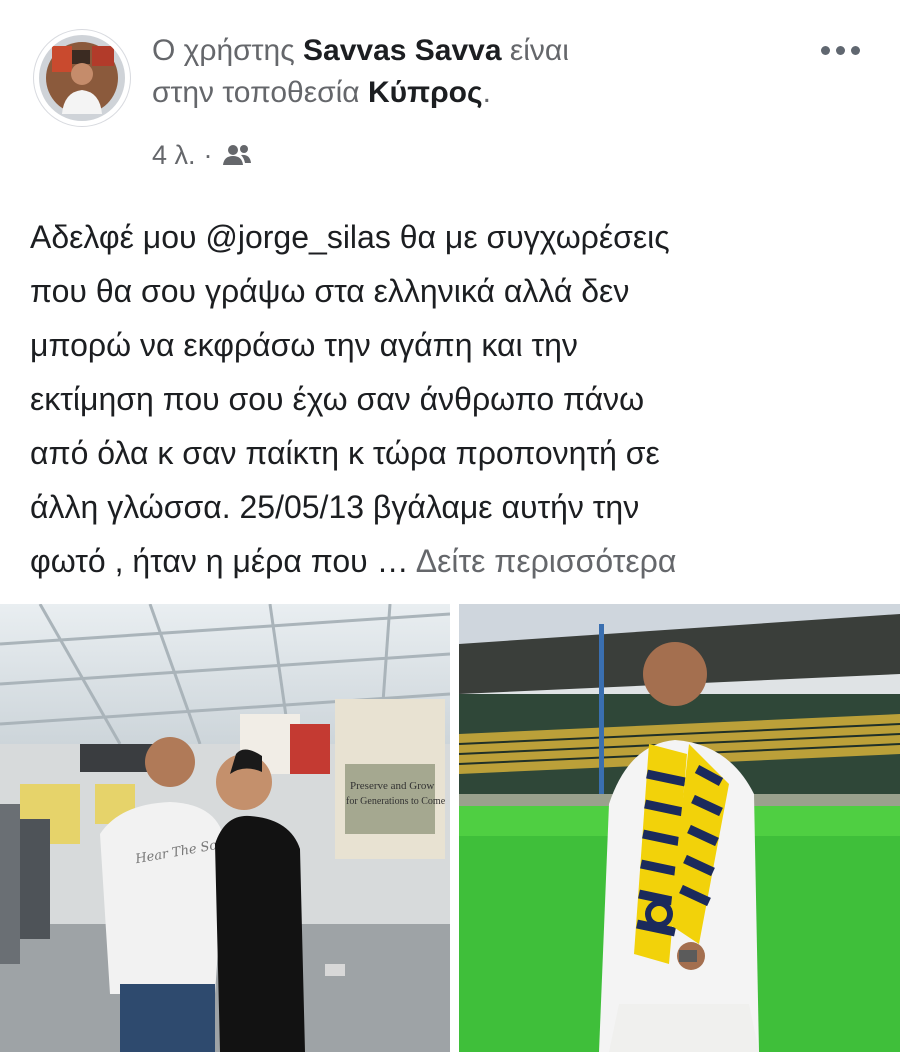 This screenshot has width=900, height=1054. What do you see at coordinates (396, 801) in the screenshot?
I see `sign-text-2: for Generations to Come` at bounding box center [396, 801].